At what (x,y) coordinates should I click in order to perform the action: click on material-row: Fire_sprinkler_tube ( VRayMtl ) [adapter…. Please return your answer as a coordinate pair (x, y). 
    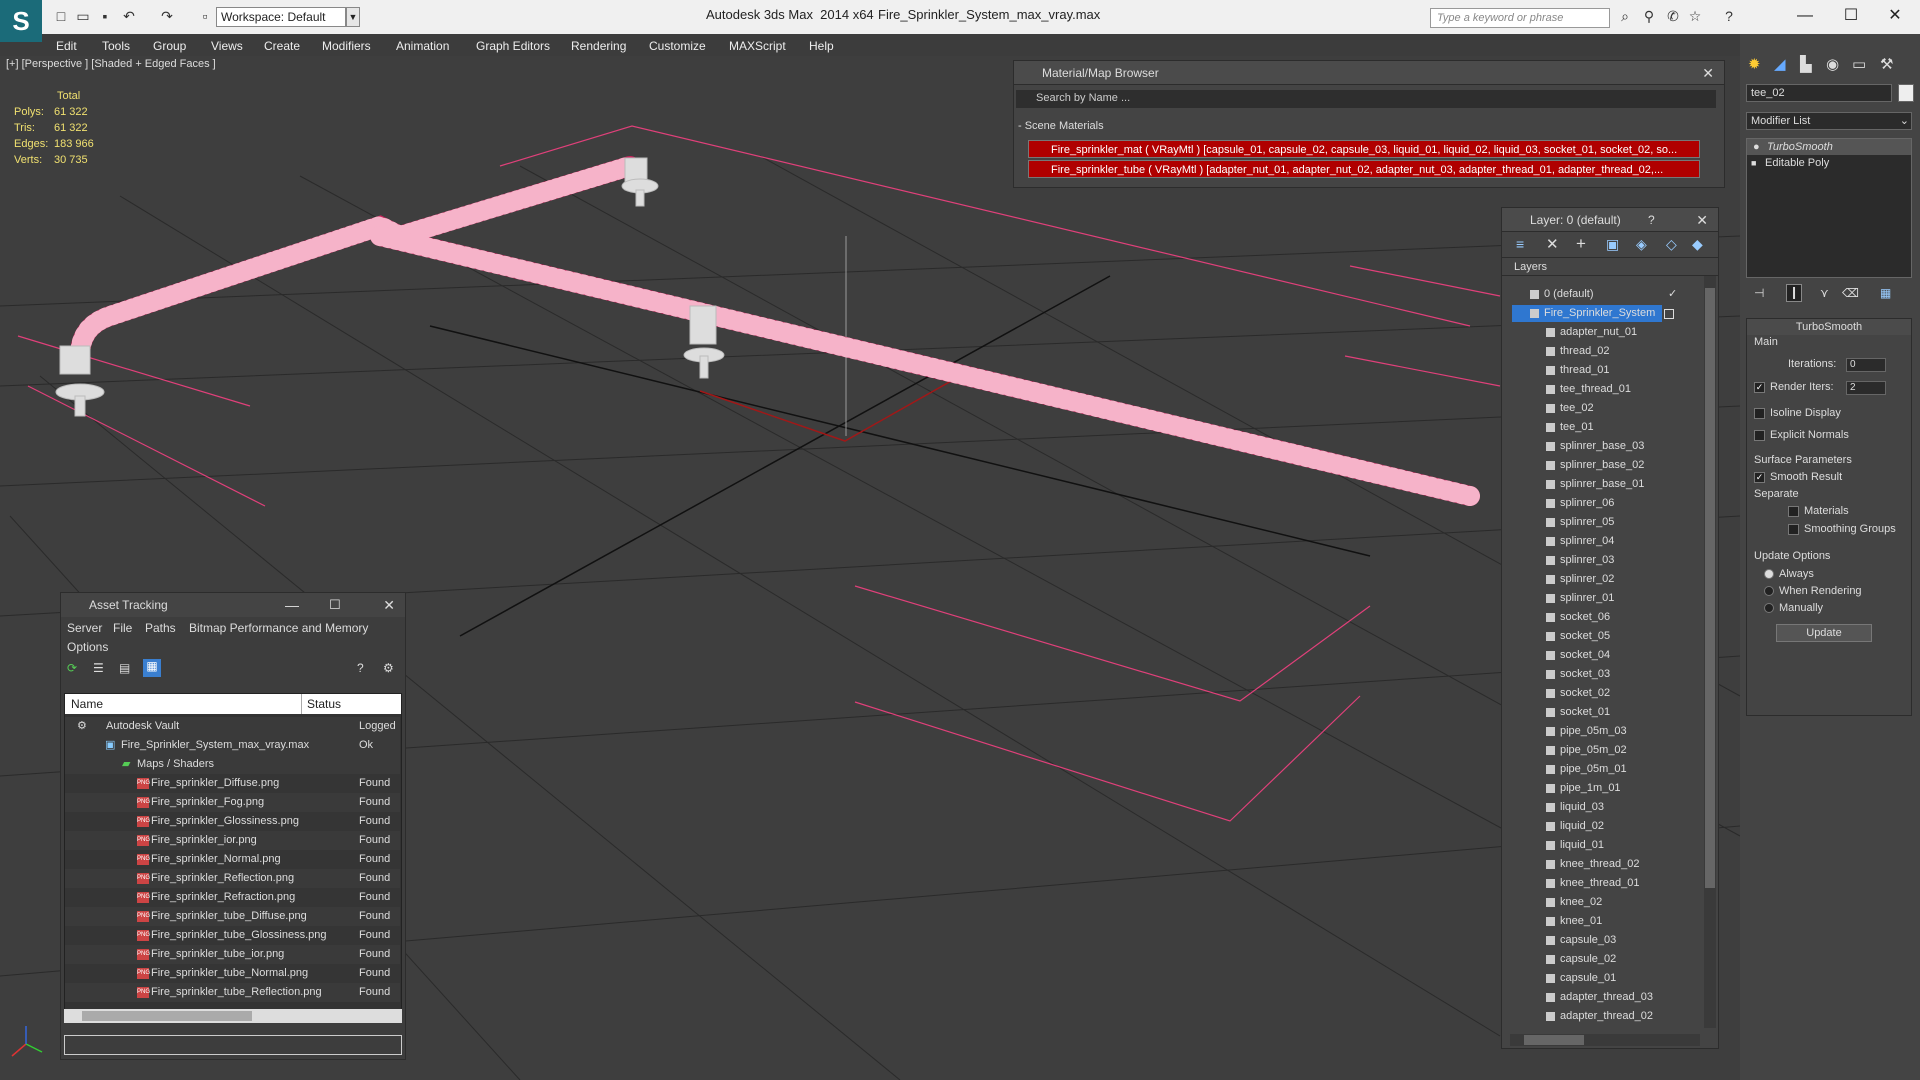
    Looking at the image, I should click on (1364, 169).